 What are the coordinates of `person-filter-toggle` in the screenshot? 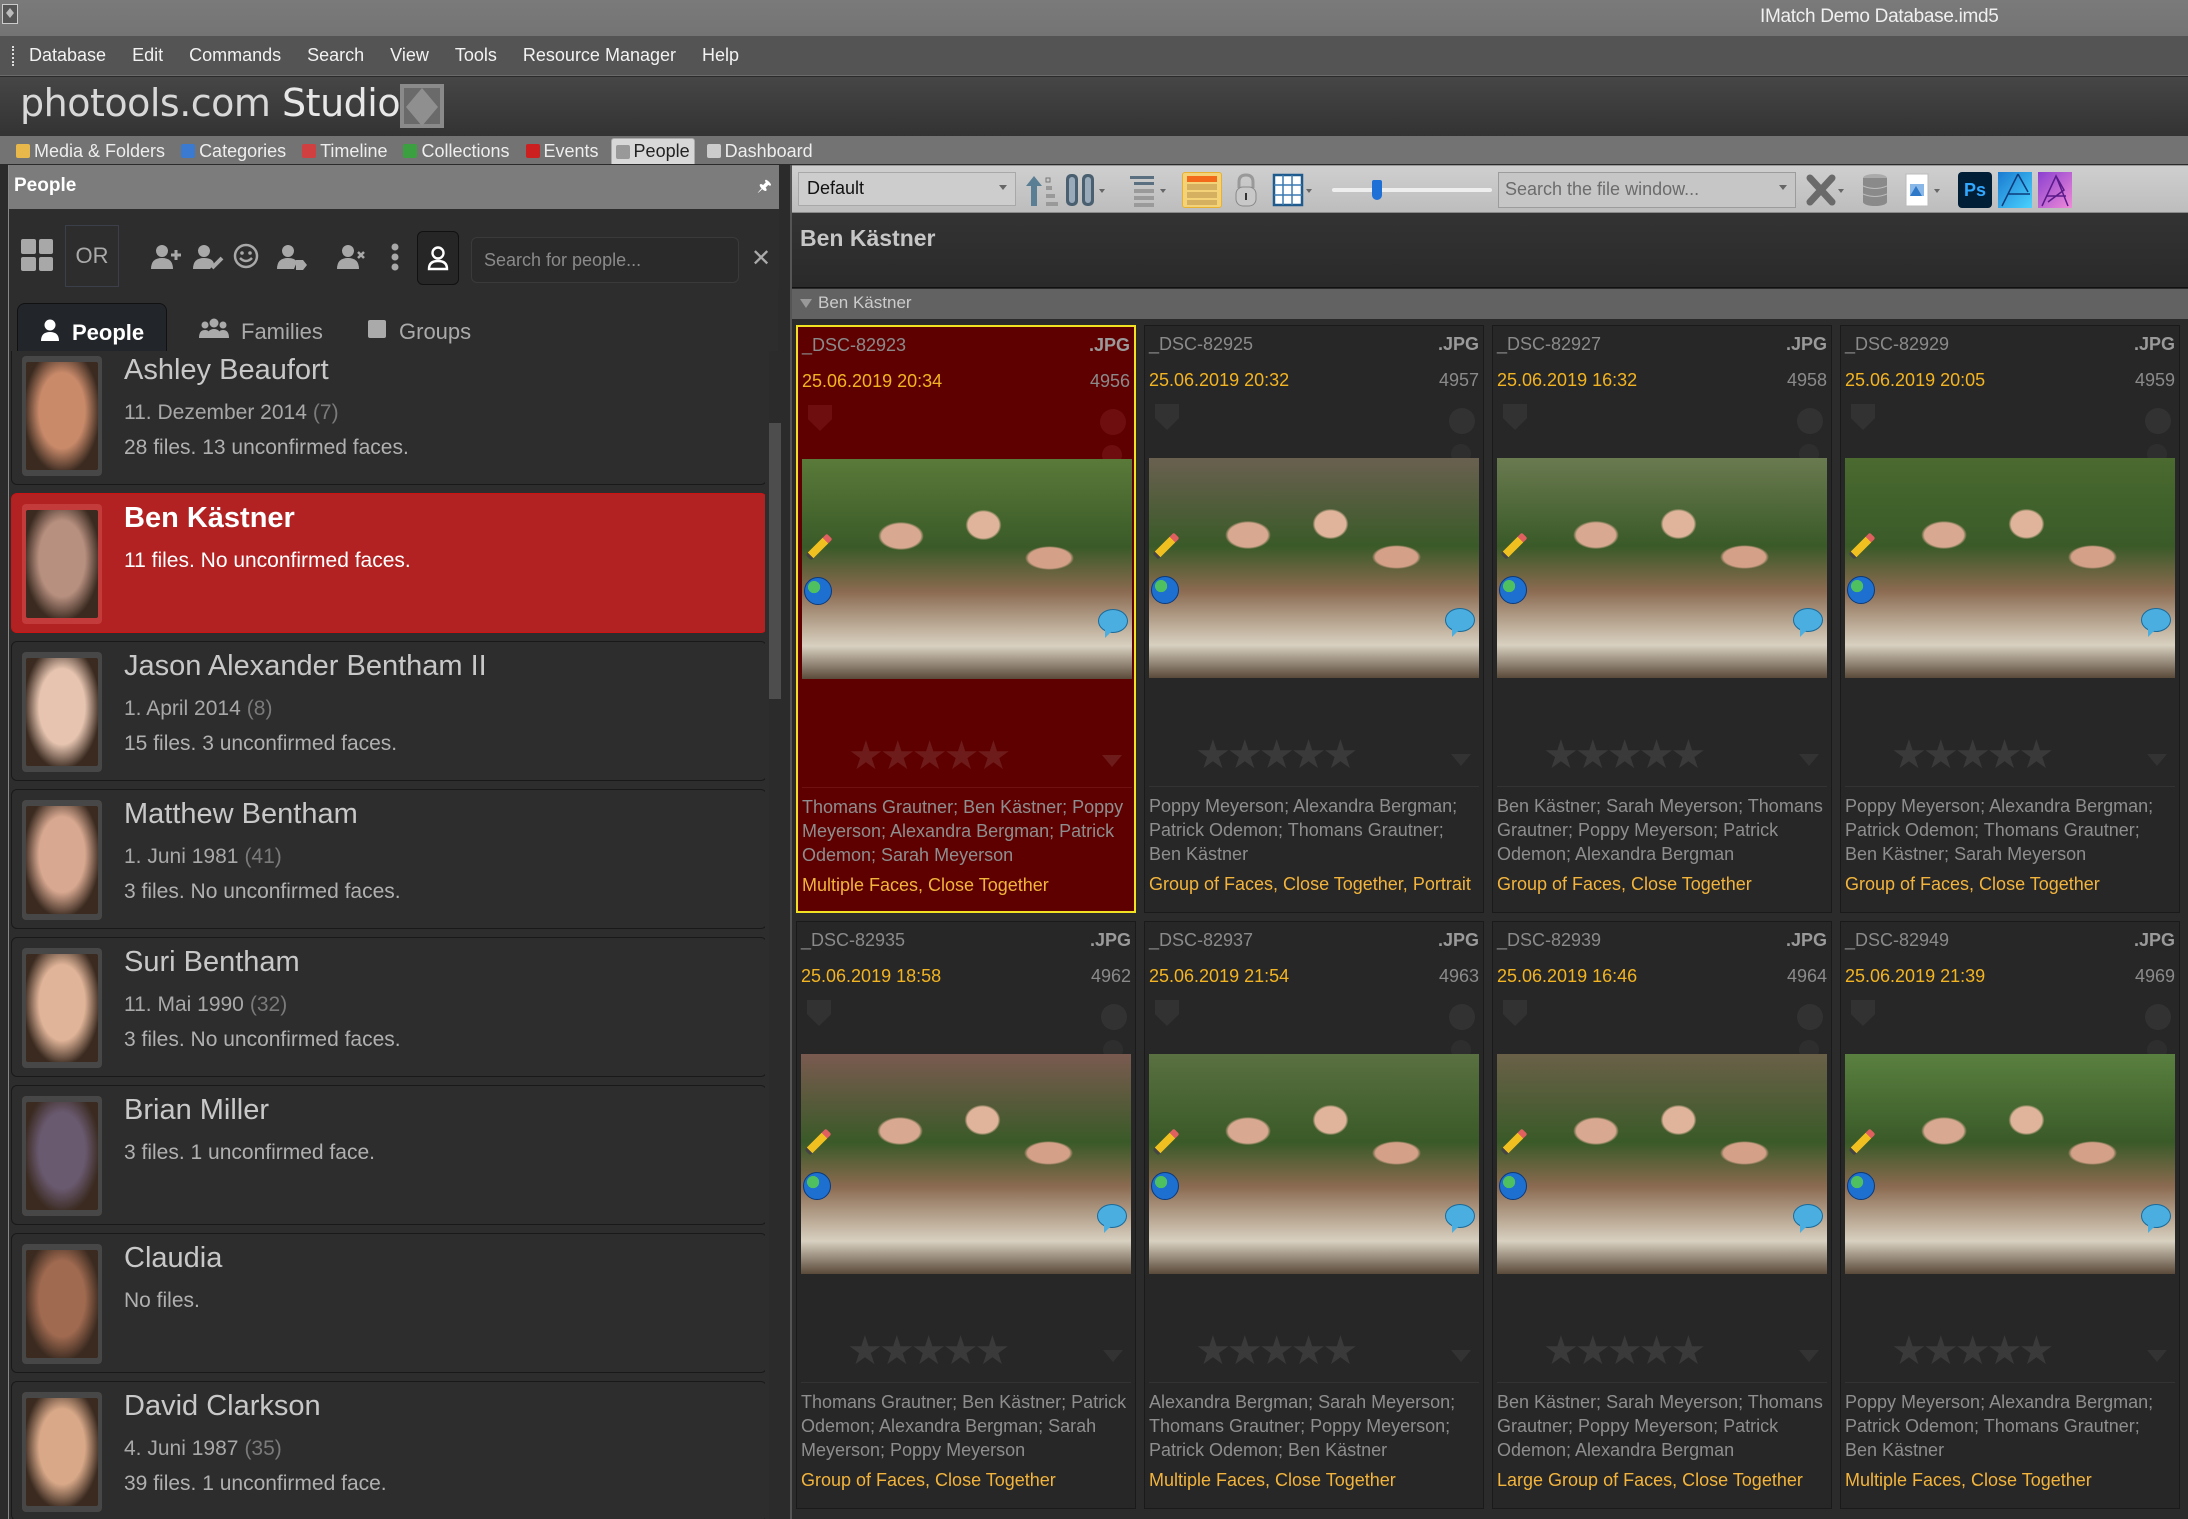 It's located at (438, 258).